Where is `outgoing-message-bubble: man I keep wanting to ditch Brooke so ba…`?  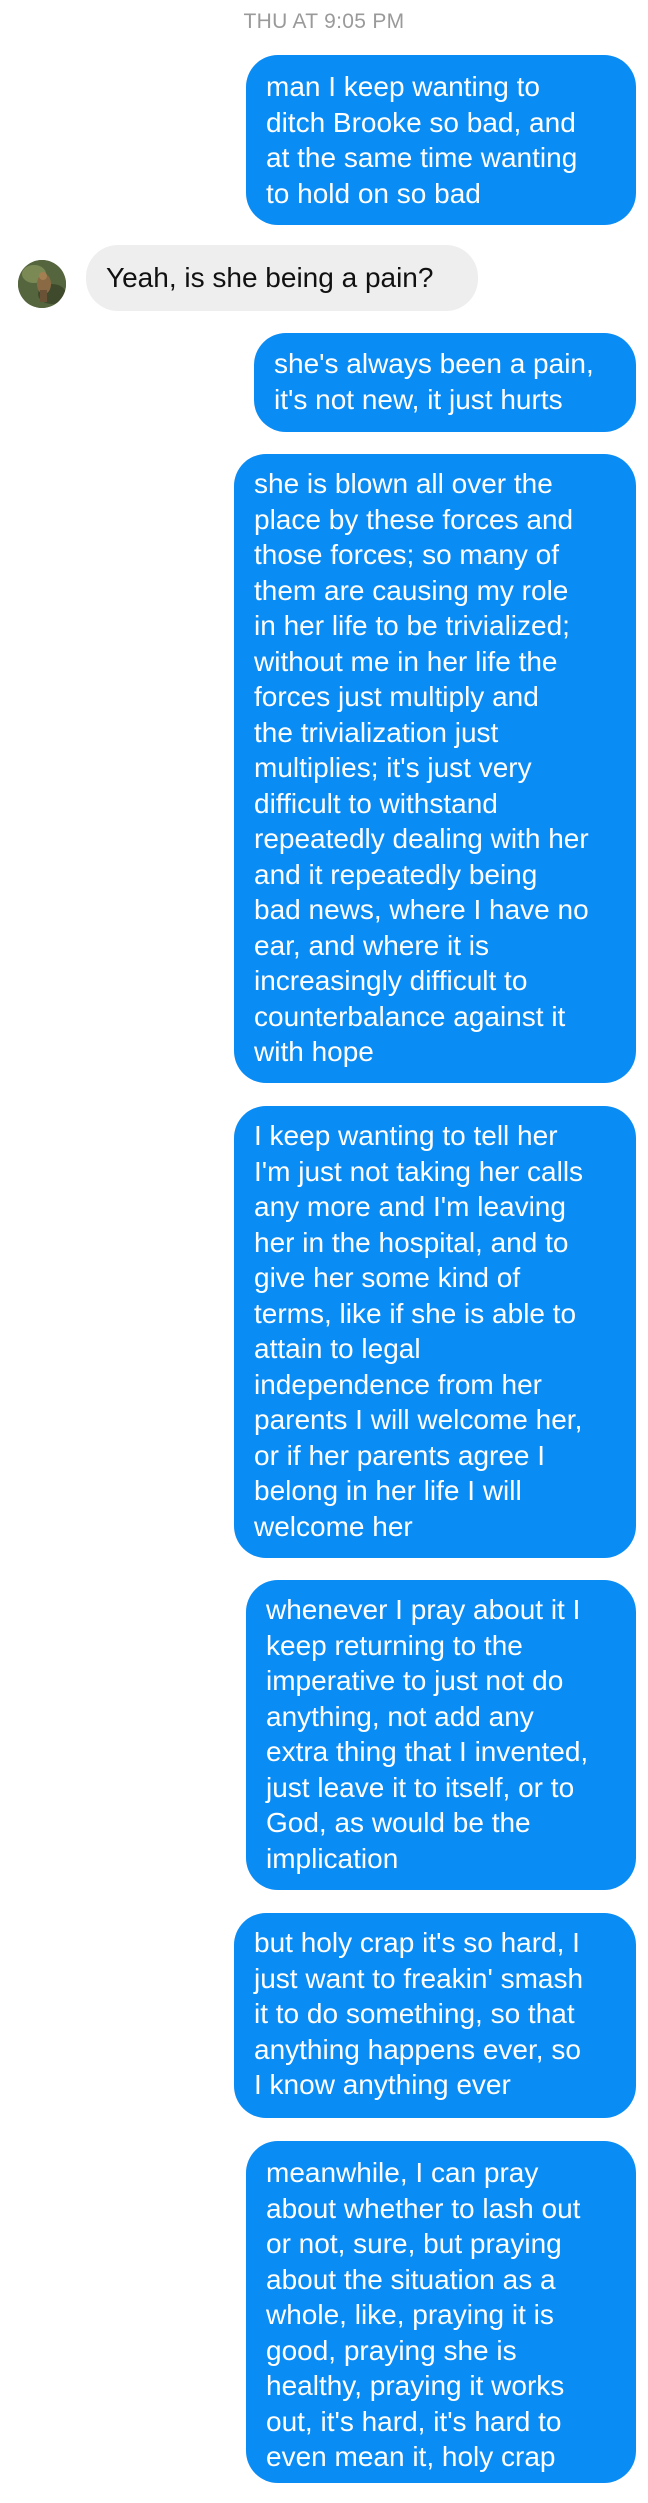 outgoing-message-bubble: man I keep wanting to ditch Brooke so ba… is located at coordinates (441, 140).